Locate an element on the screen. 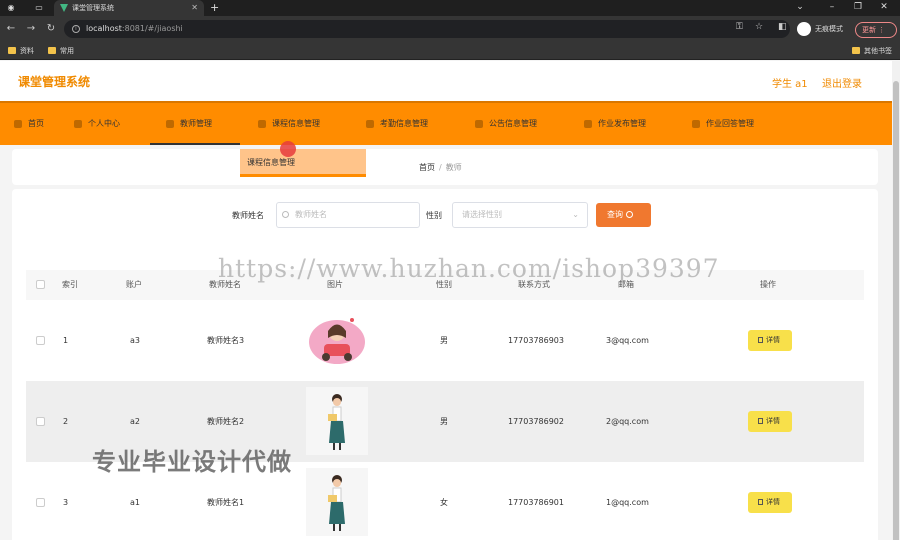 The height and width of the screenshot is (540, 900). app-header: 课堂管理系统 学生 a1 退出登录 is located at coordinates (446, 81).